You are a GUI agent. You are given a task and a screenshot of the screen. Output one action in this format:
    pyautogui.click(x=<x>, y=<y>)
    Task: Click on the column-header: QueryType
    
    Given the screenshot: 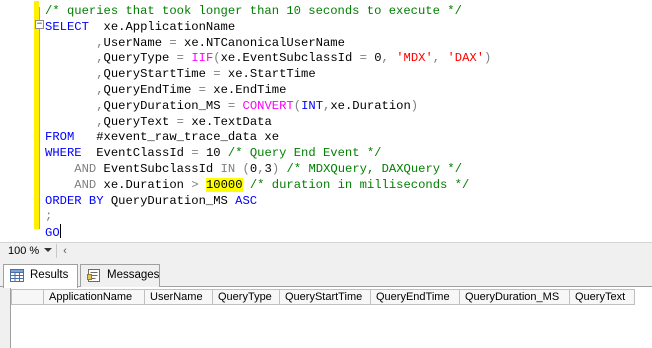 What is the action you would take?
    pyautogui.click(x=245, y=297)
    